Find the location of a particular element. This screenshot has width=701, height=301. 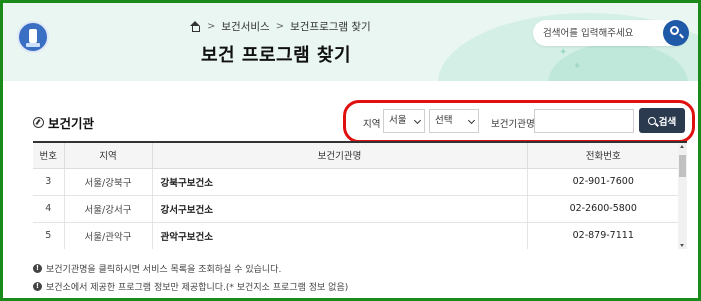

scrollbar-thumb is located at coordinates (682, 166).